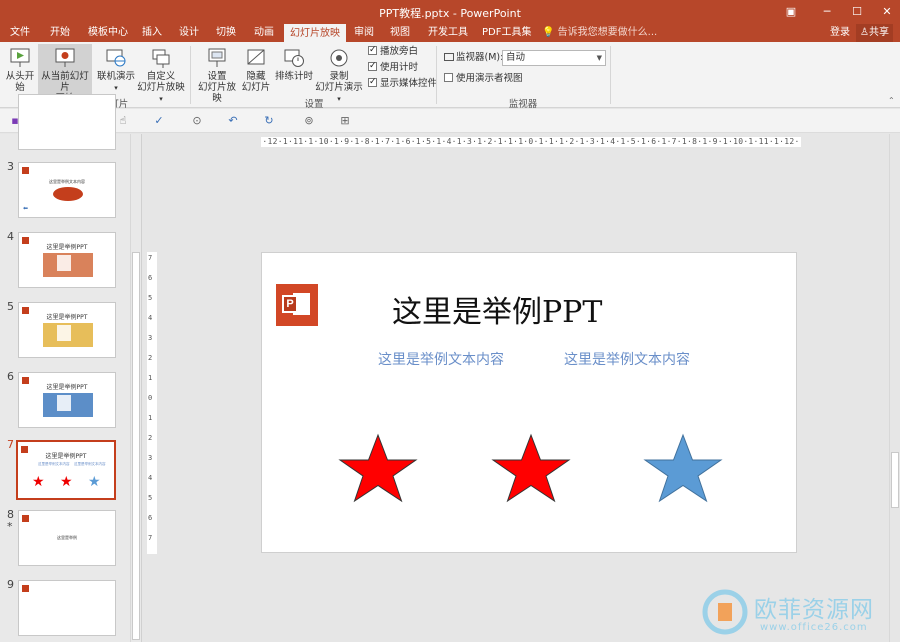 This screenshot has width=900, height=642. I want to click on minimize-icon: ─, so click(827, 12).